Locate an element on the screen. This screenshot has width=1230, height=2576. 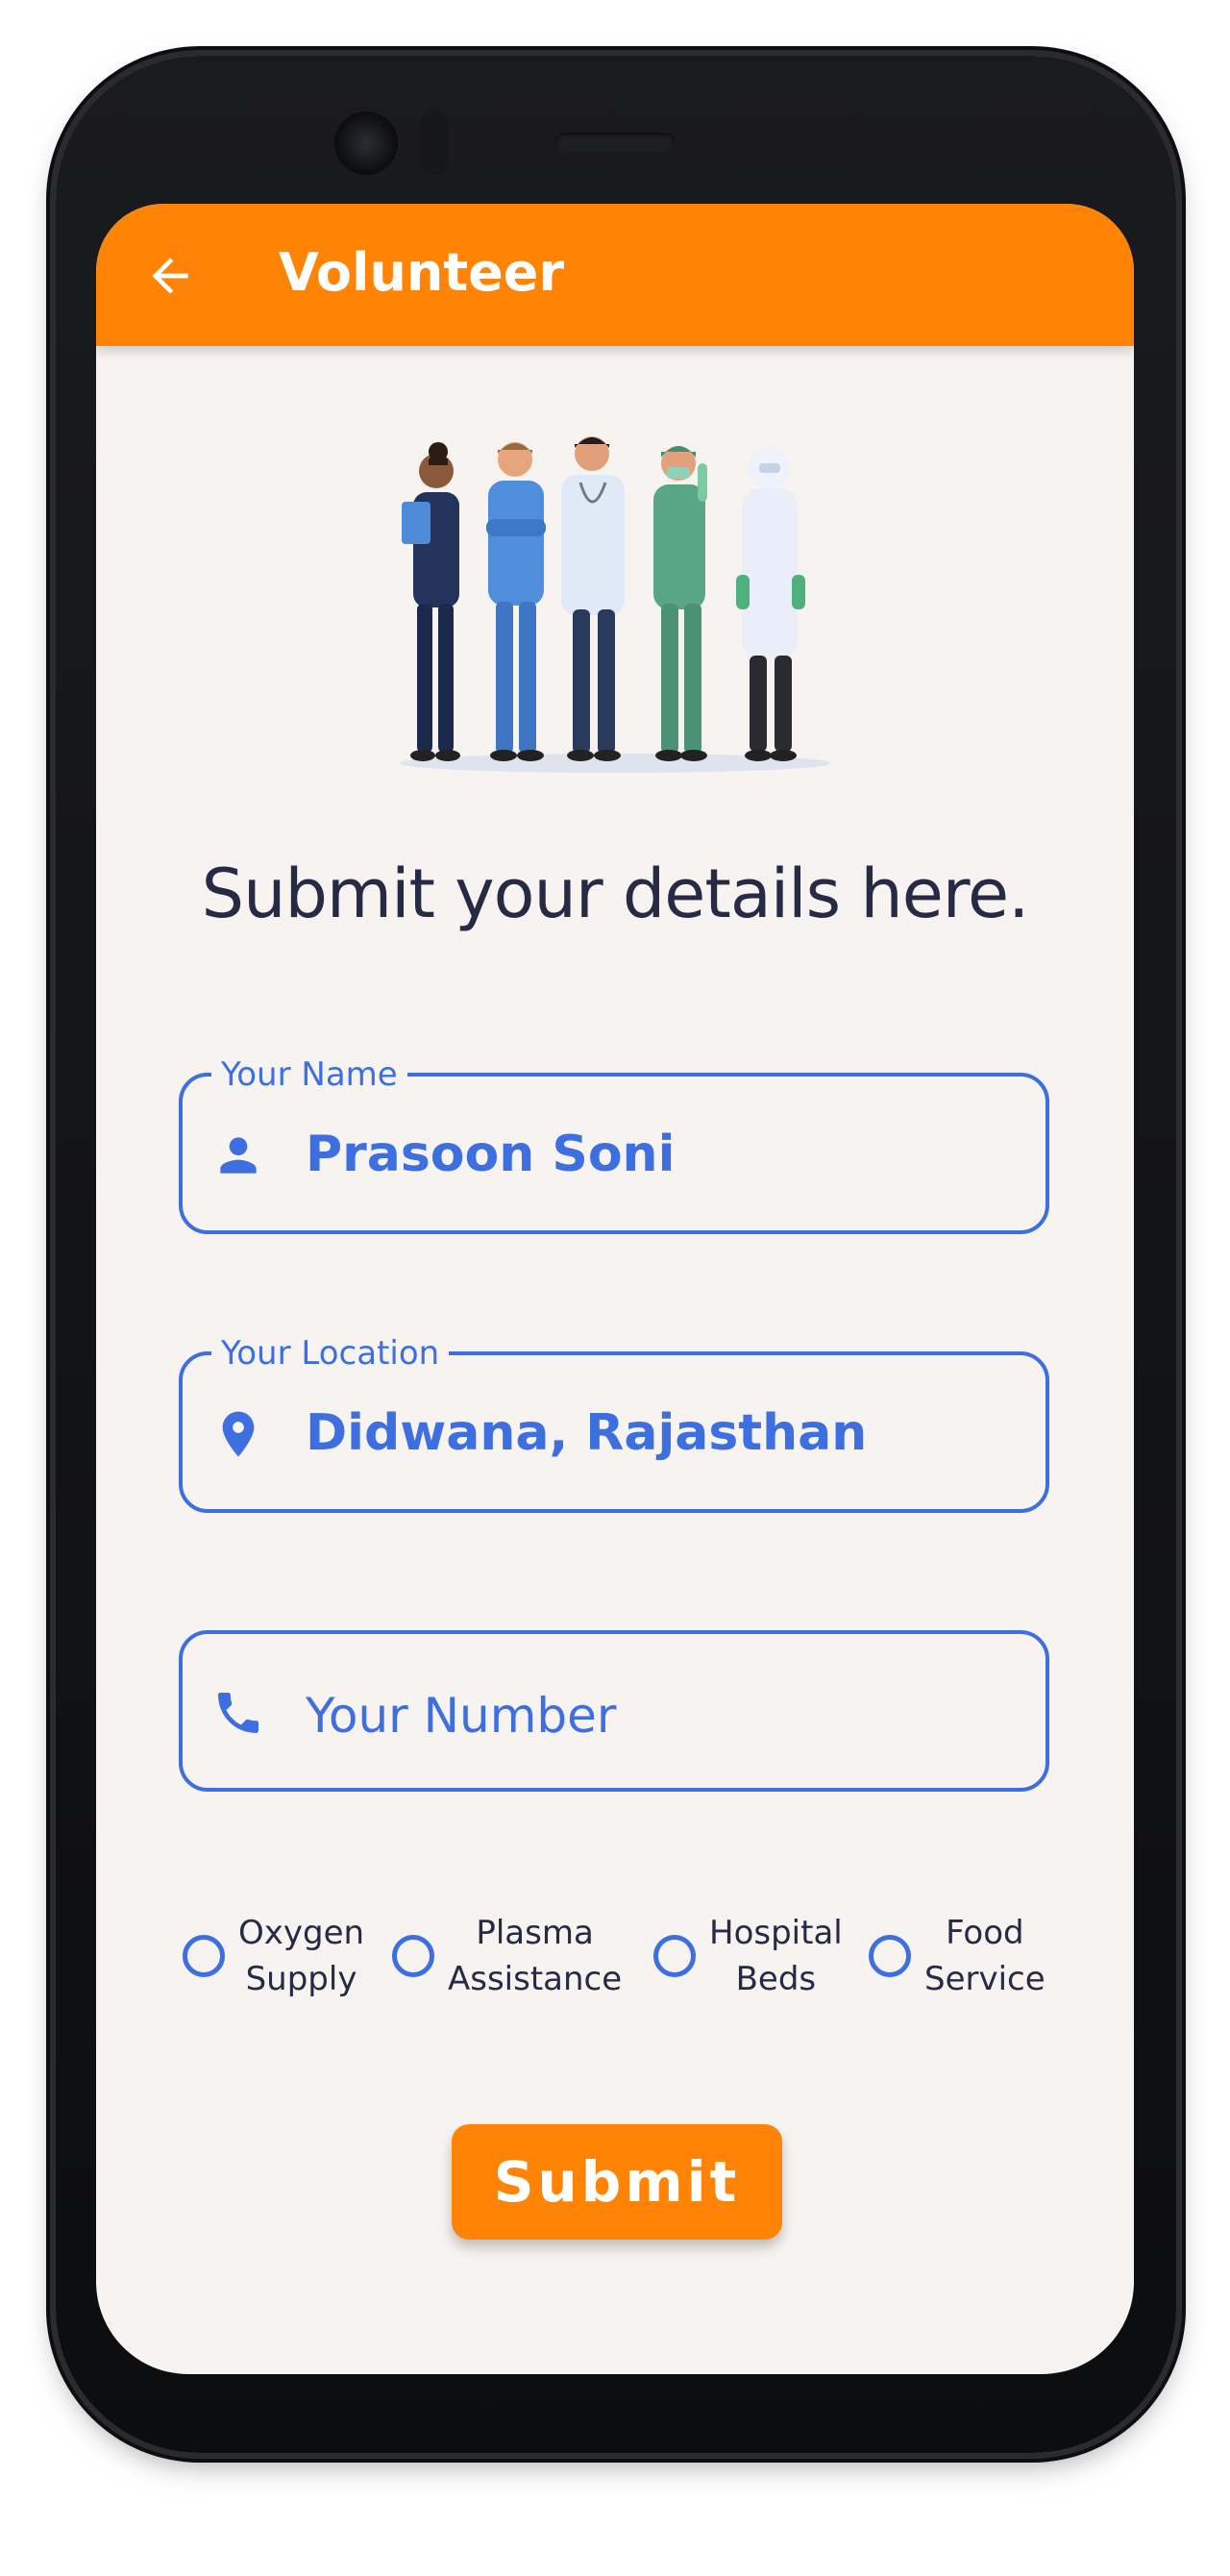
radio-food-service: Food Service is located at coordinates (958, 1956).